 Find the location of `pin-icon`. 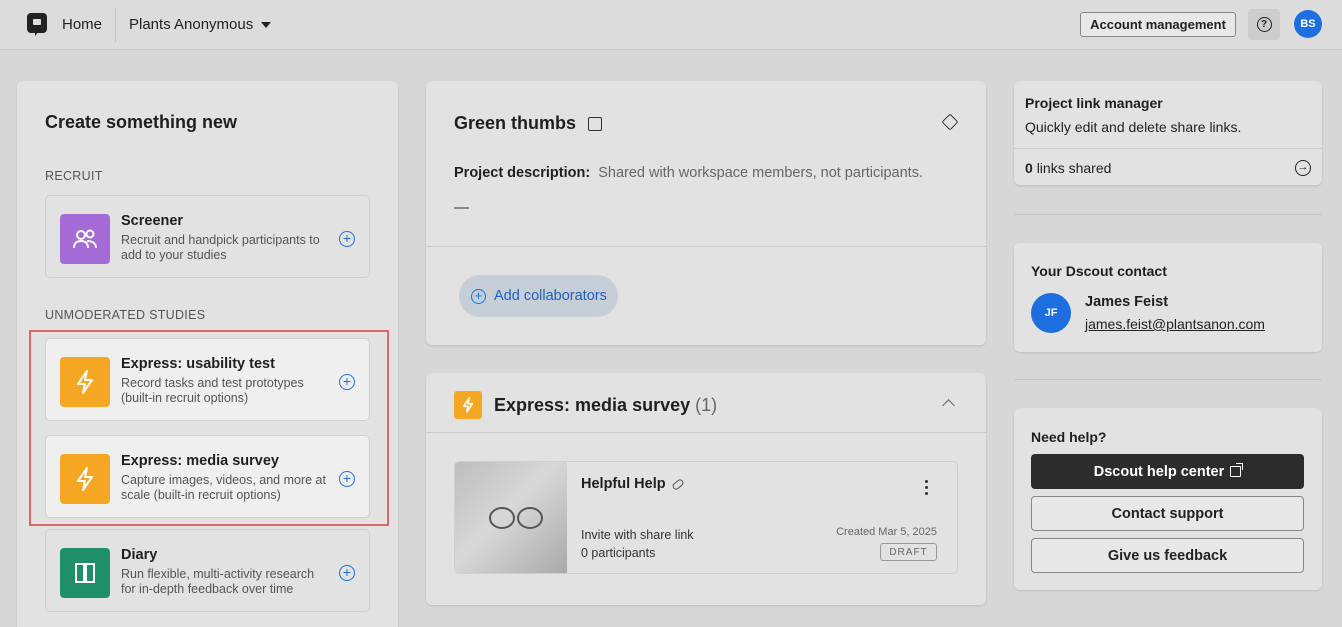

pin-icon is located at coordinates (950, 122).